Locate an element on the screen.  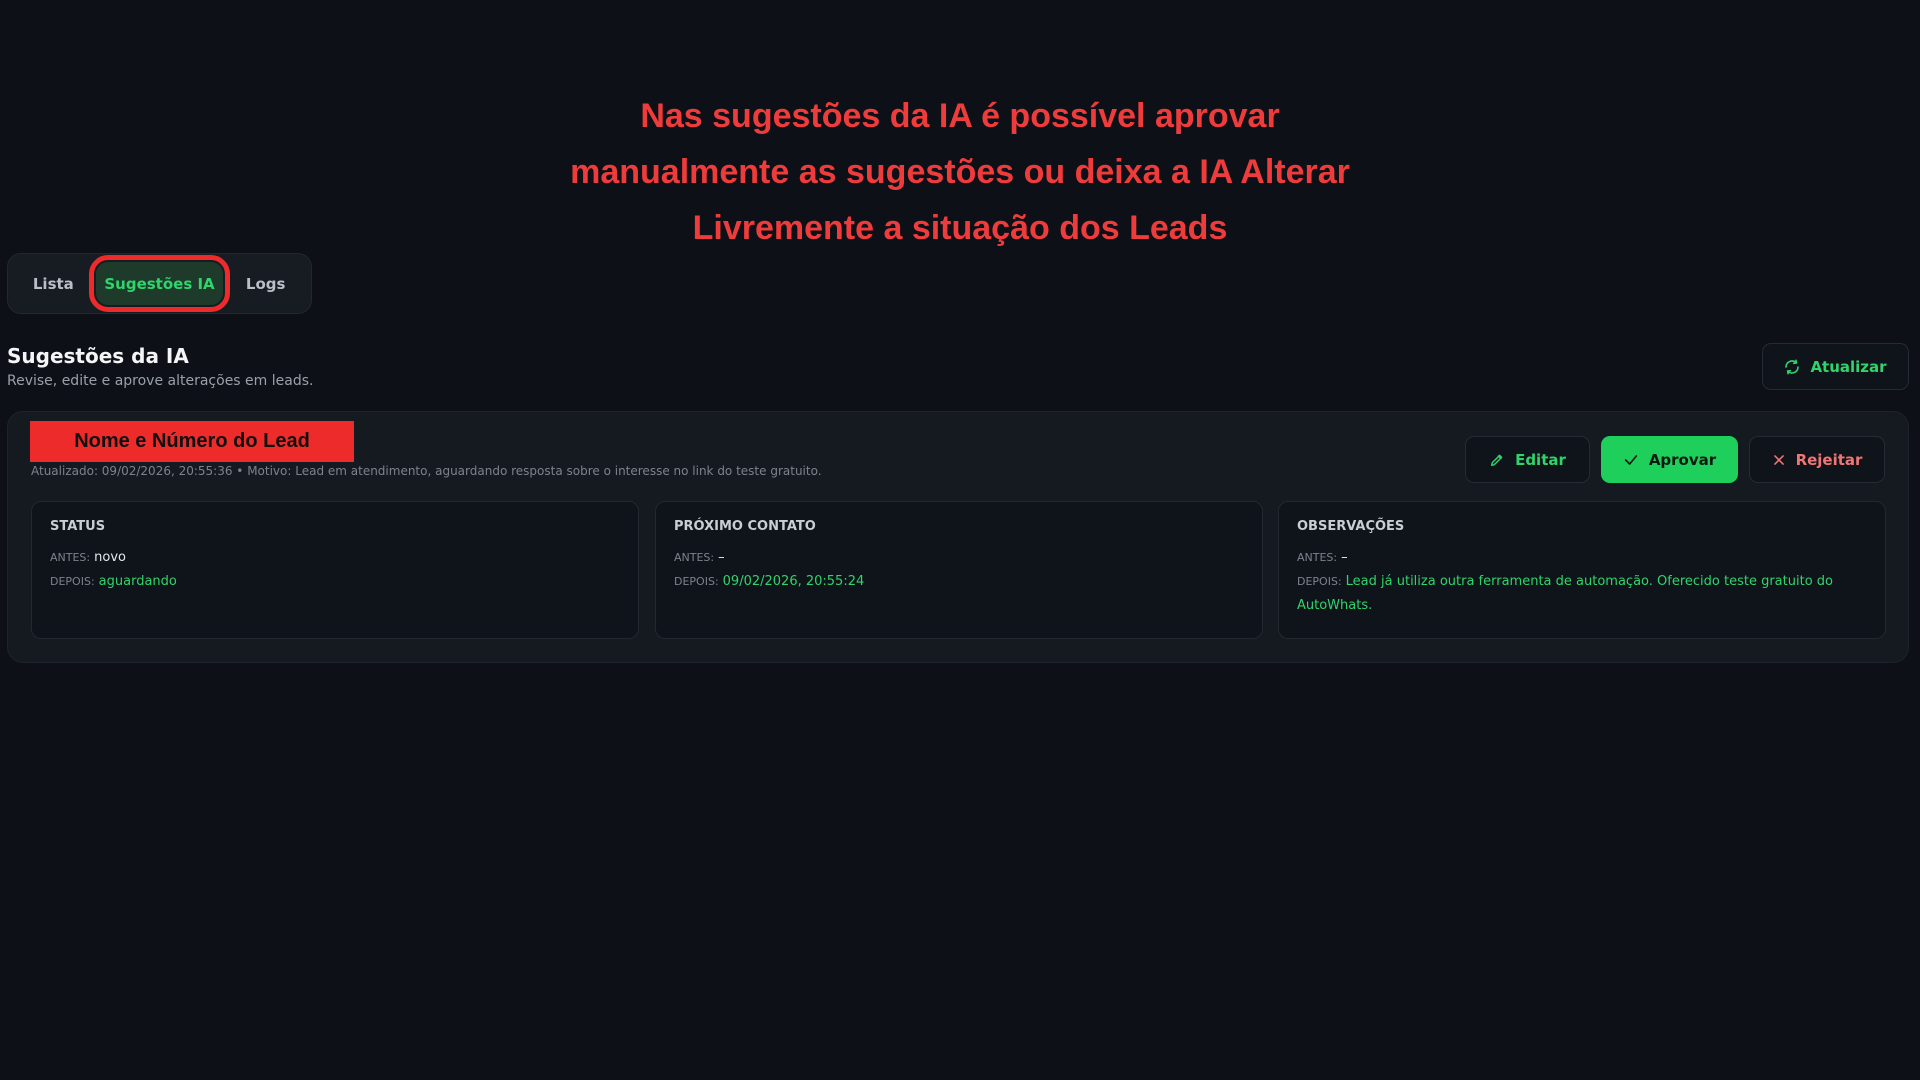
field-title: OBSERVAÇÕES is located at coordinates (1351, 526).